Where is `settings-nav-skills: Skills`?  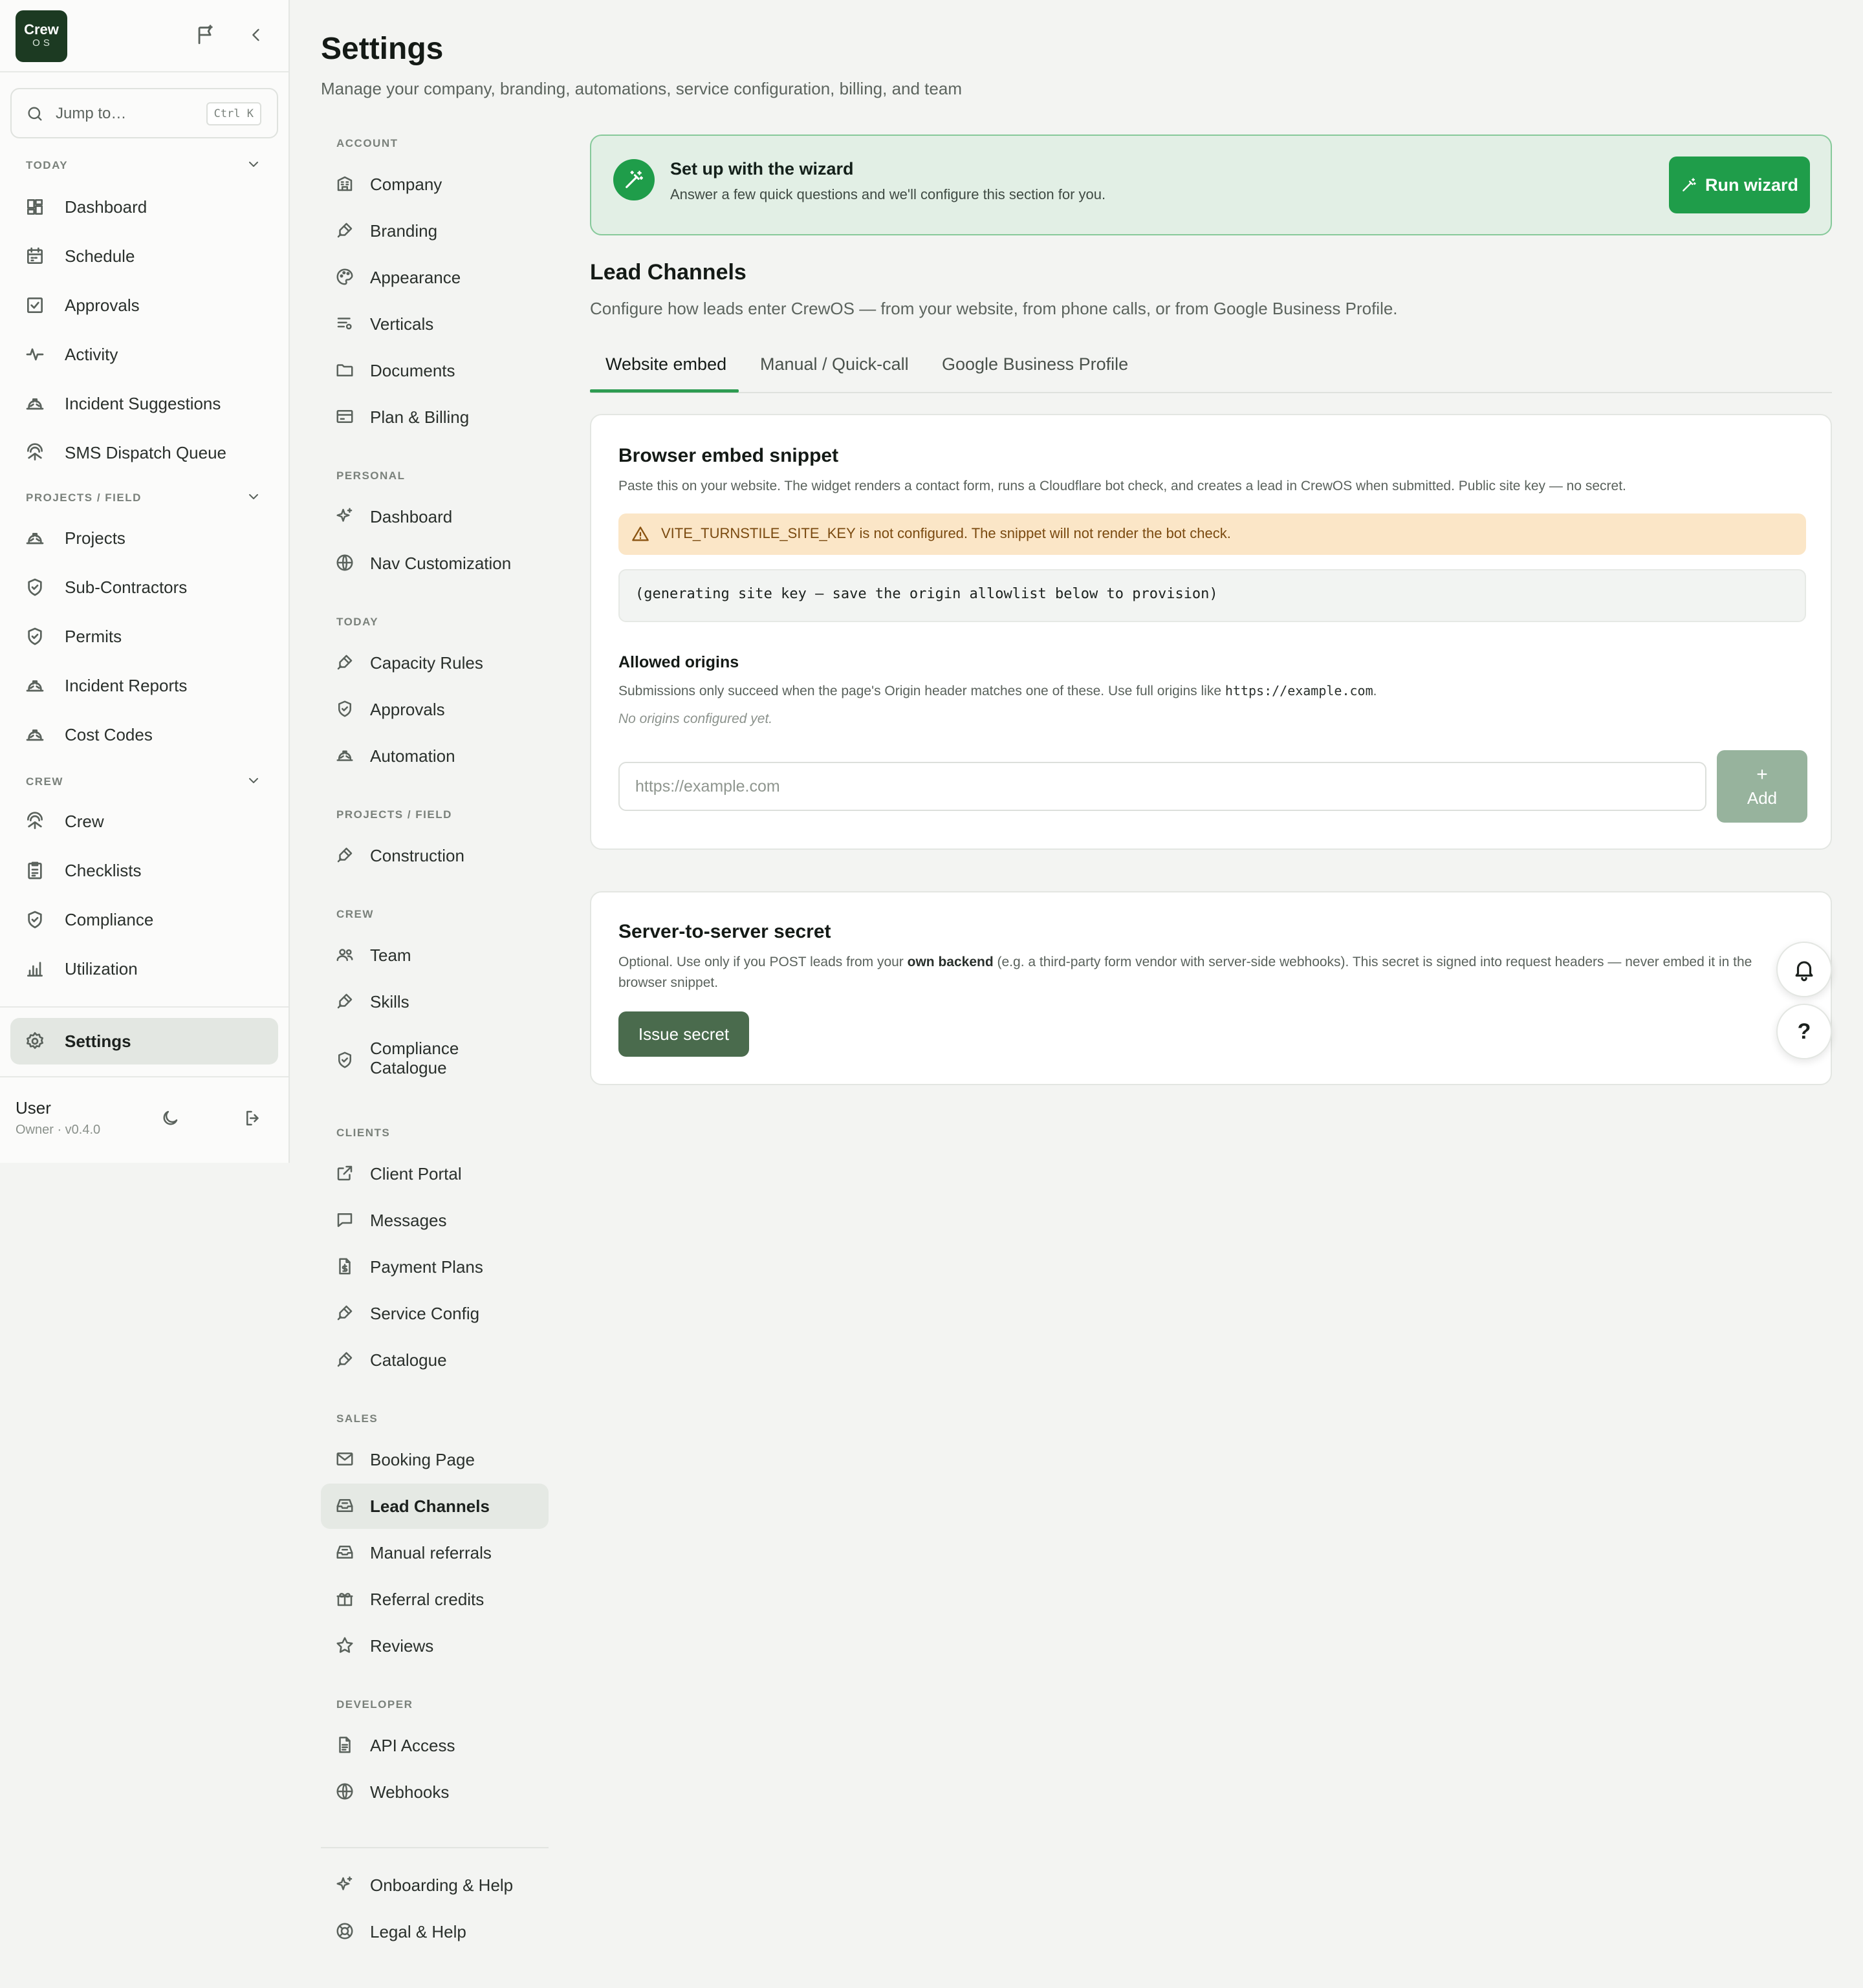
settings-nav-skills: Skills is located at coordinates (435, 1001).